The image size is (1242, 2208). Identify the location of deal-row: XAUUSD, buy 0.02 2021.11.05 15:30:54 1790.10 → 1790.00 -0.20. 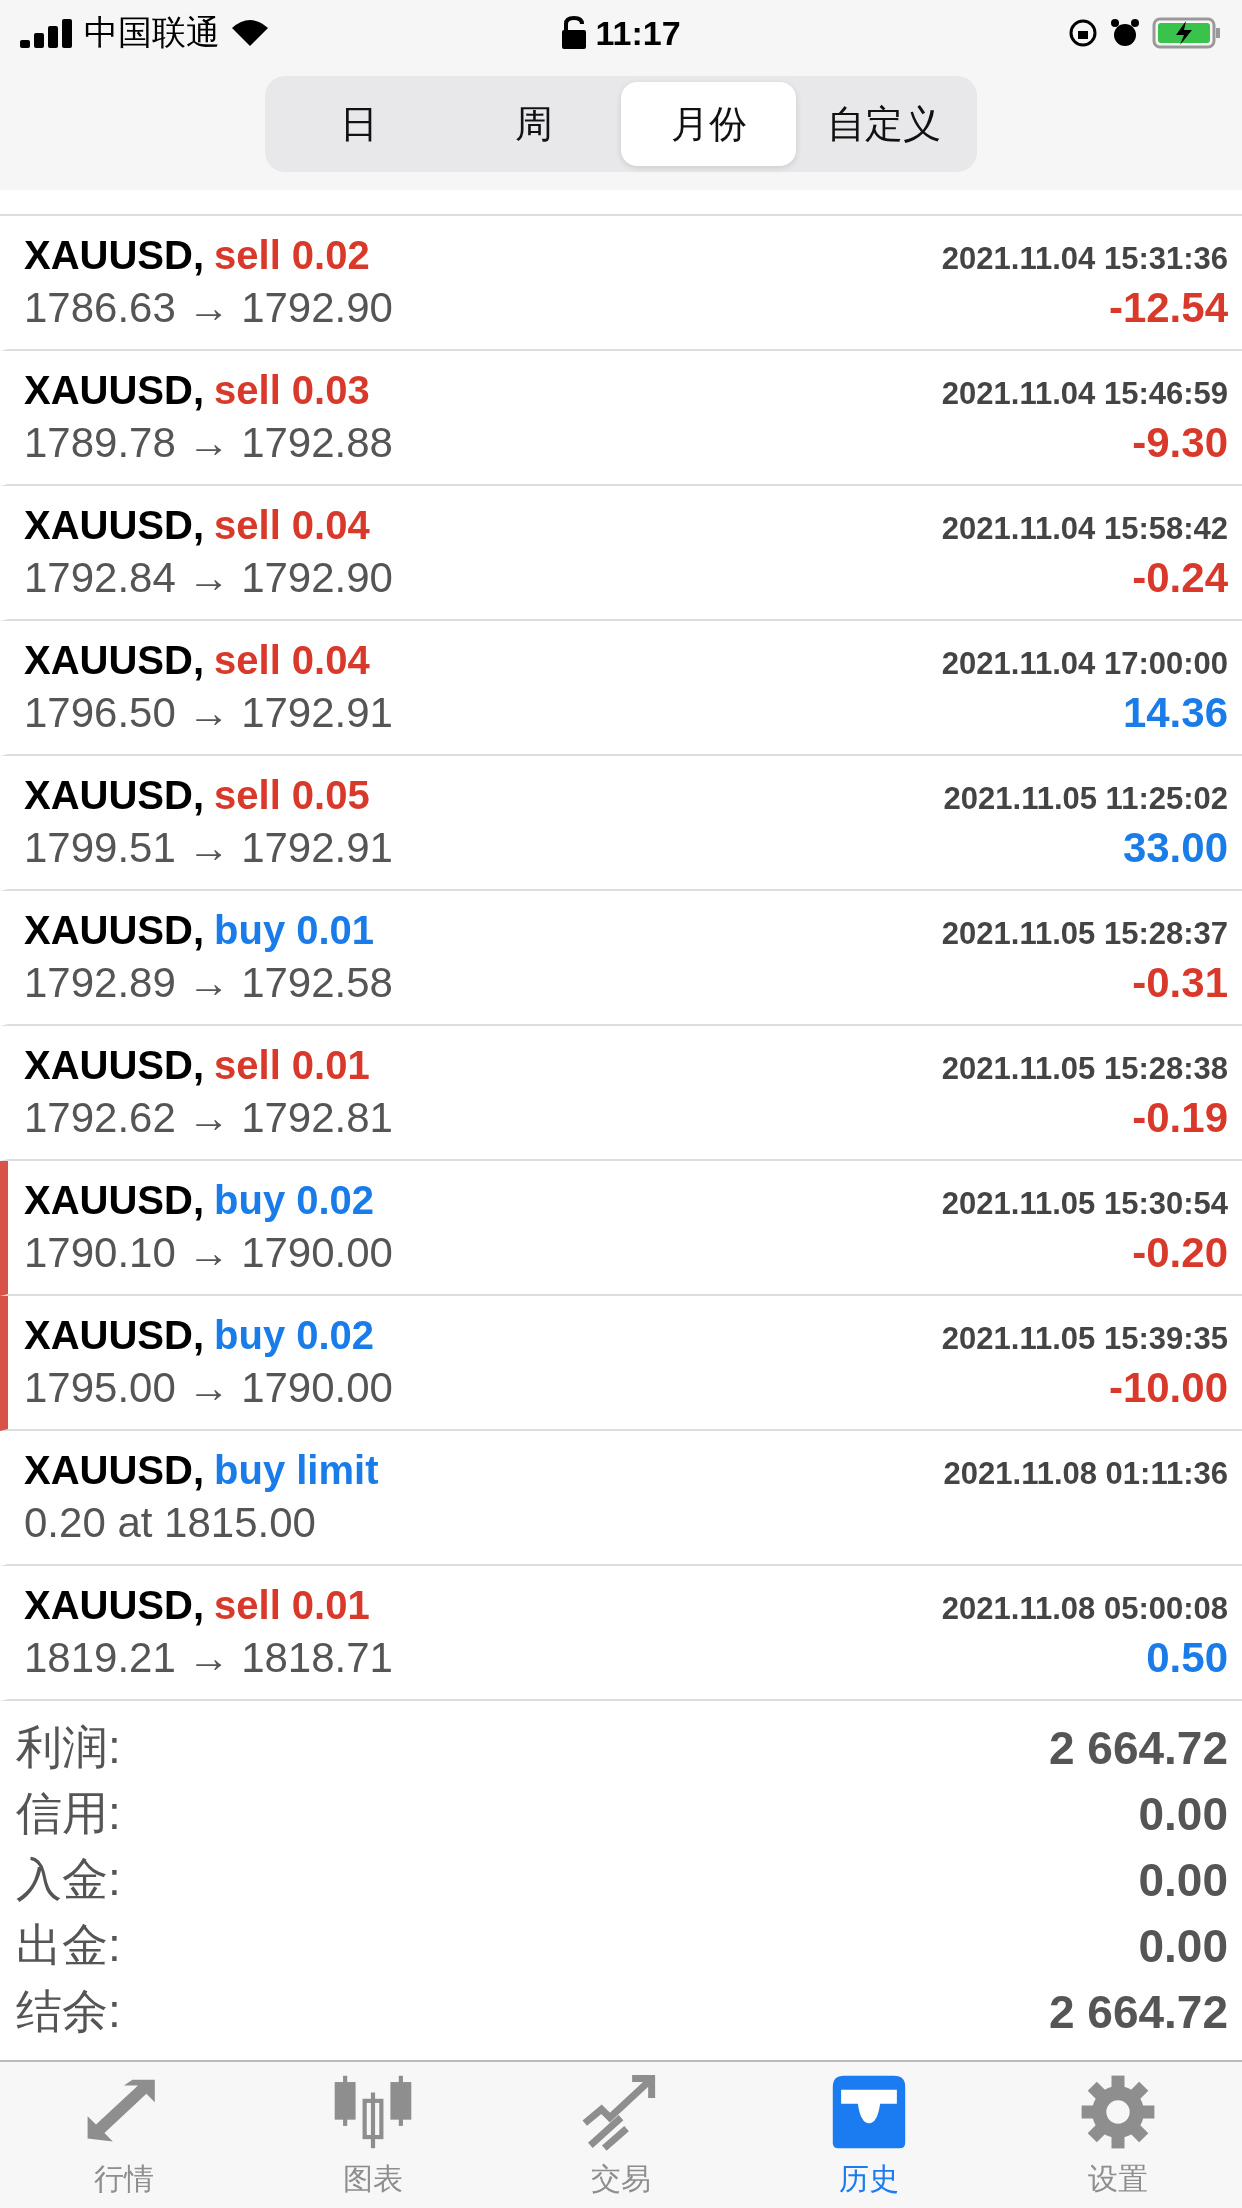
(621, 1228).